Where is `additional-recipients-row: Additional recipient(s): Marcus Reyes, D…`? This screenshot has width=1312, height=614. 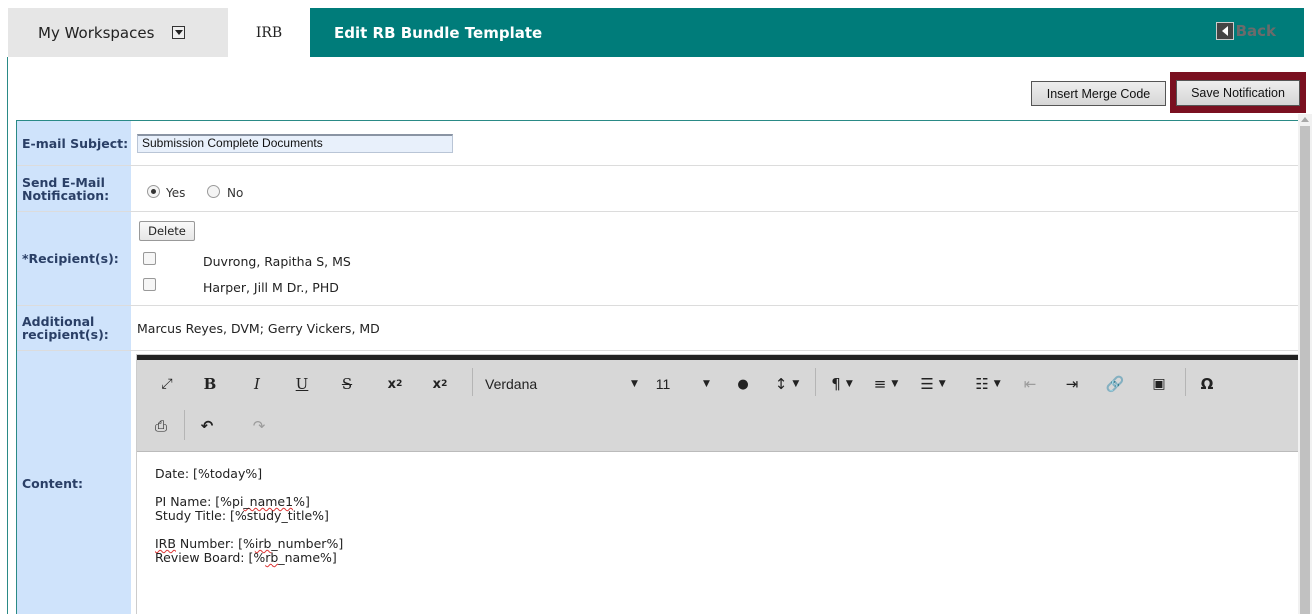
additional-recipients-row: Additional recipient(s): Marcus Reyes, D… is located at coordinates (658, 328).